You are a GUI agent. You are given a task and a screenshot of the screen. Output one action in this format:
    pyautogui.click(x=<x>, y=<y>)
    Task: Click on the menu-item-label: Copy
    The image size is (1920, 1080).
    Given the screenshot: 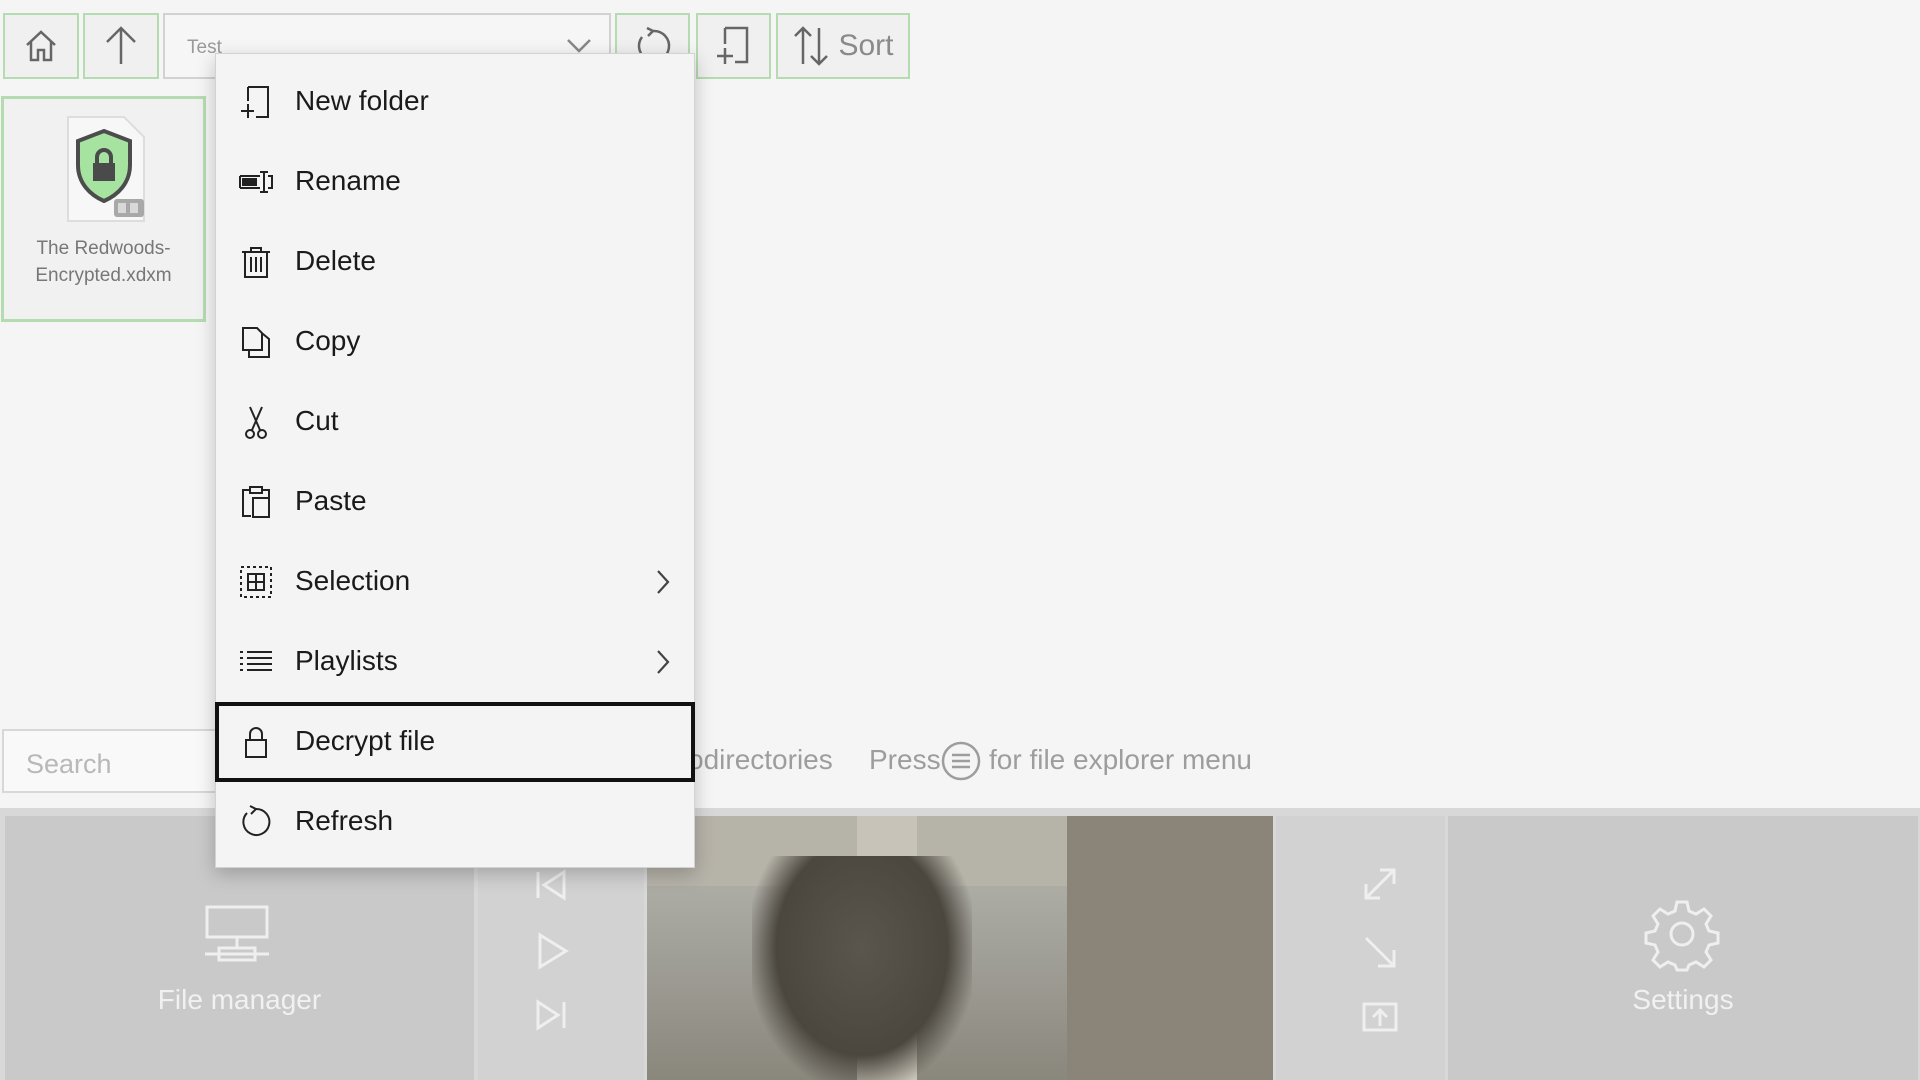 What is the action you would take?
    pyautogui.click(x=328, y=340)
    